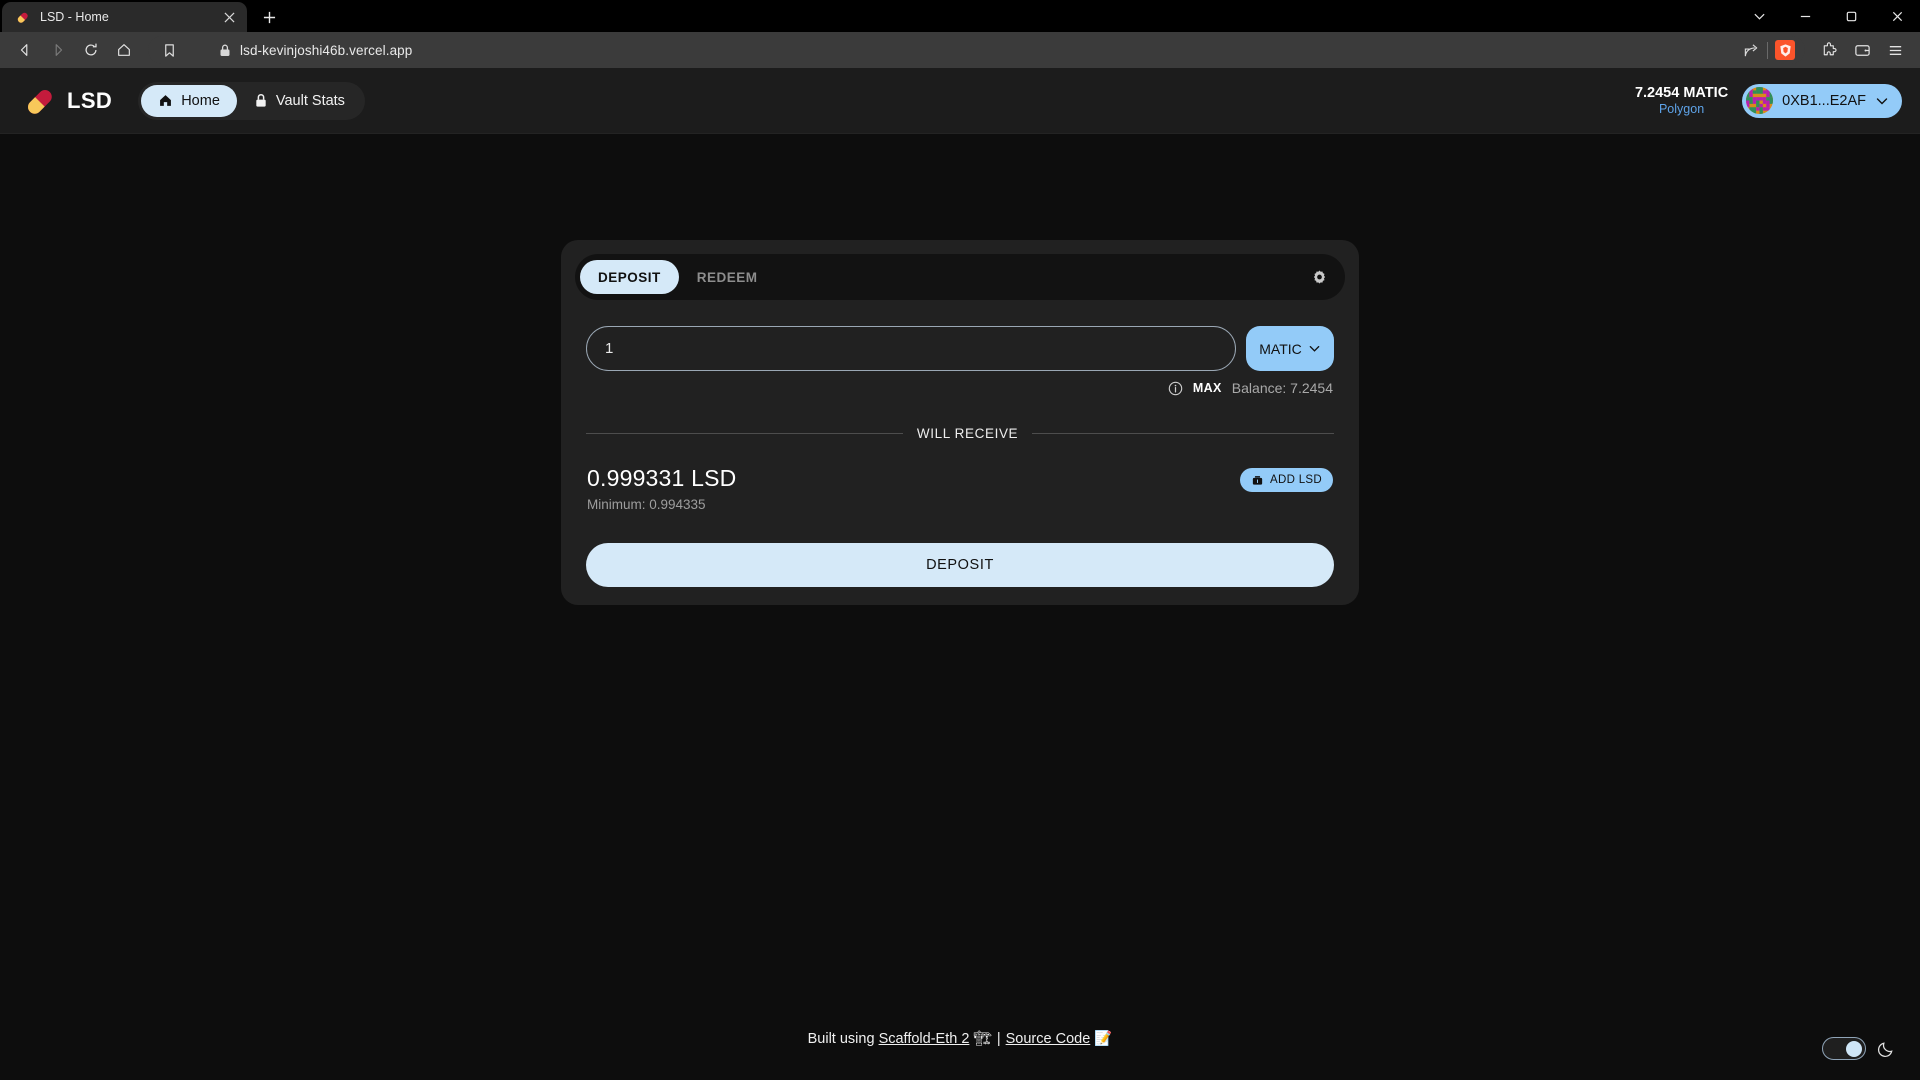 This screenshot has width=1920, height=1080. Describe the element at coordinates (1886, 1048) in the screenshot. I see `moon-icon` at that location.